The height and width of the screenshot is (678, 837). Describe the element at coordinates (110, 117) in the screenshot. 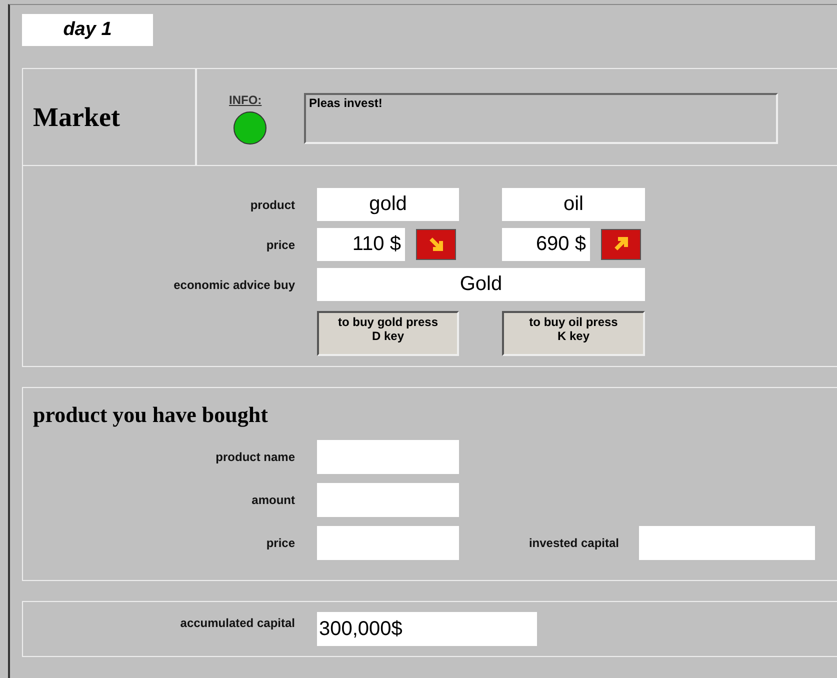

I see `market-title: Market` at that location.